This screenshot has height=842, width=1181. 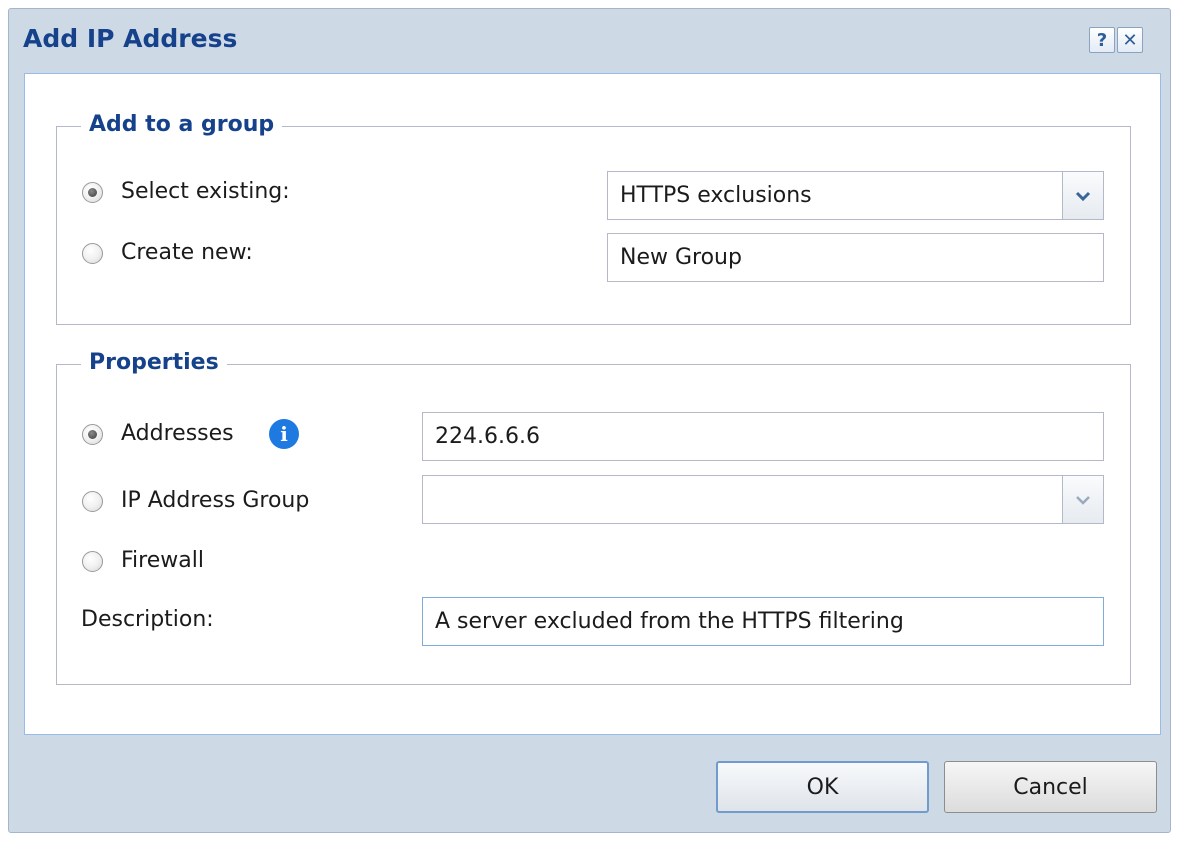 I want to click on create-new-label: Create new:, so click(x=187, y=253).